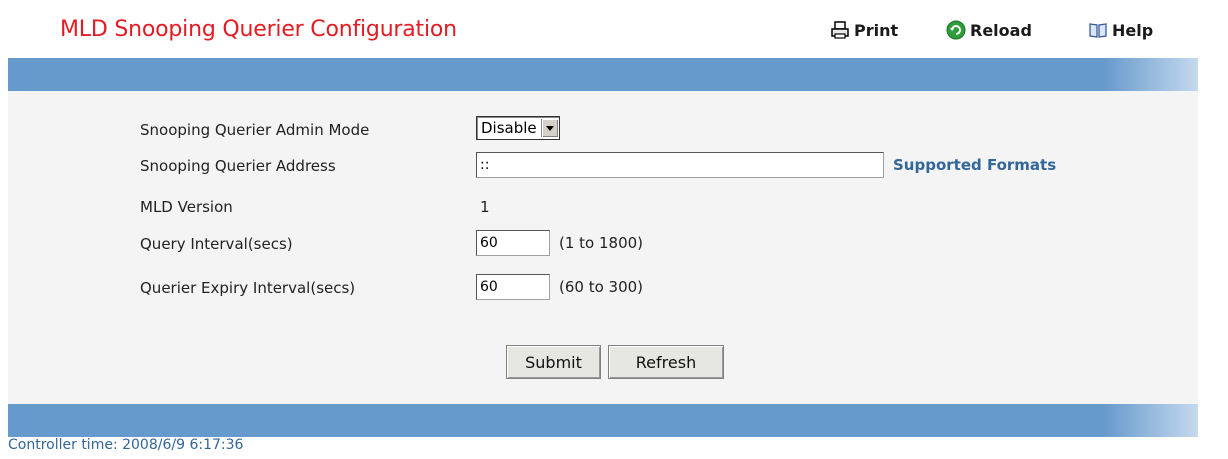 The width and height of the screenshot is (1228, 459). I want to click on admin-mode-value: Disable, so click(509, 128).